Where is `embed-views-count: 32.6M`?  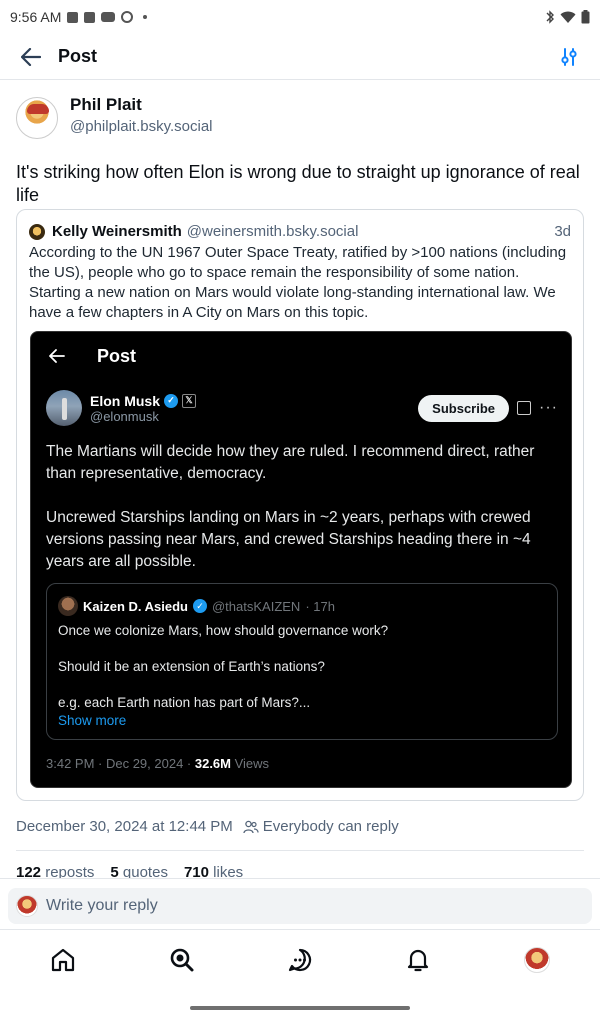
embed-views-count: 32.6M is located at coordinates (212, 763).